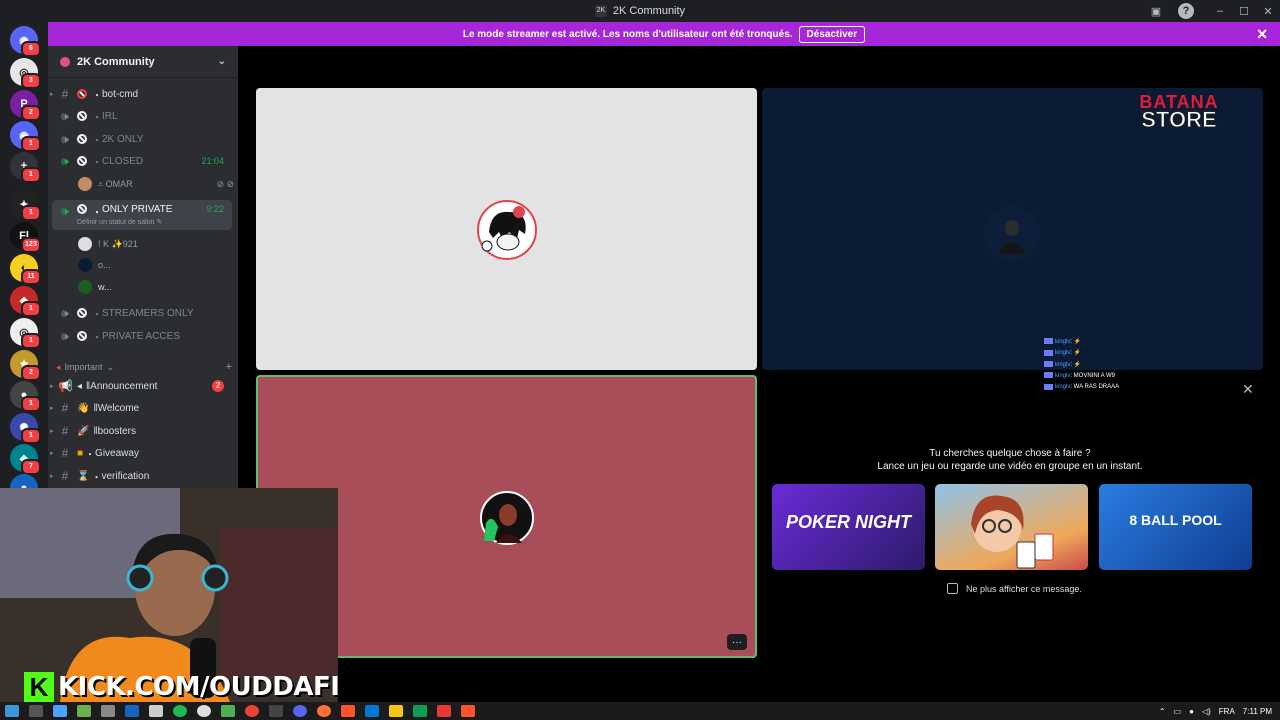 Image resolution: width=1280 pixels, height=720 pixels. I want to click on server-icon: ⚜2, so click(25, 365).